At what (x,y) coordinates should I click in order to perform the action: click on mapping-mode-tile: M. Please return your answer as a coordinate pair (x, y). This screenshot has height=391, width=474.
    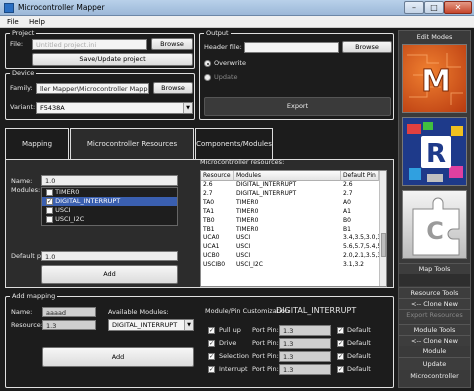
    Looking at the image, I should click on (434, 78).